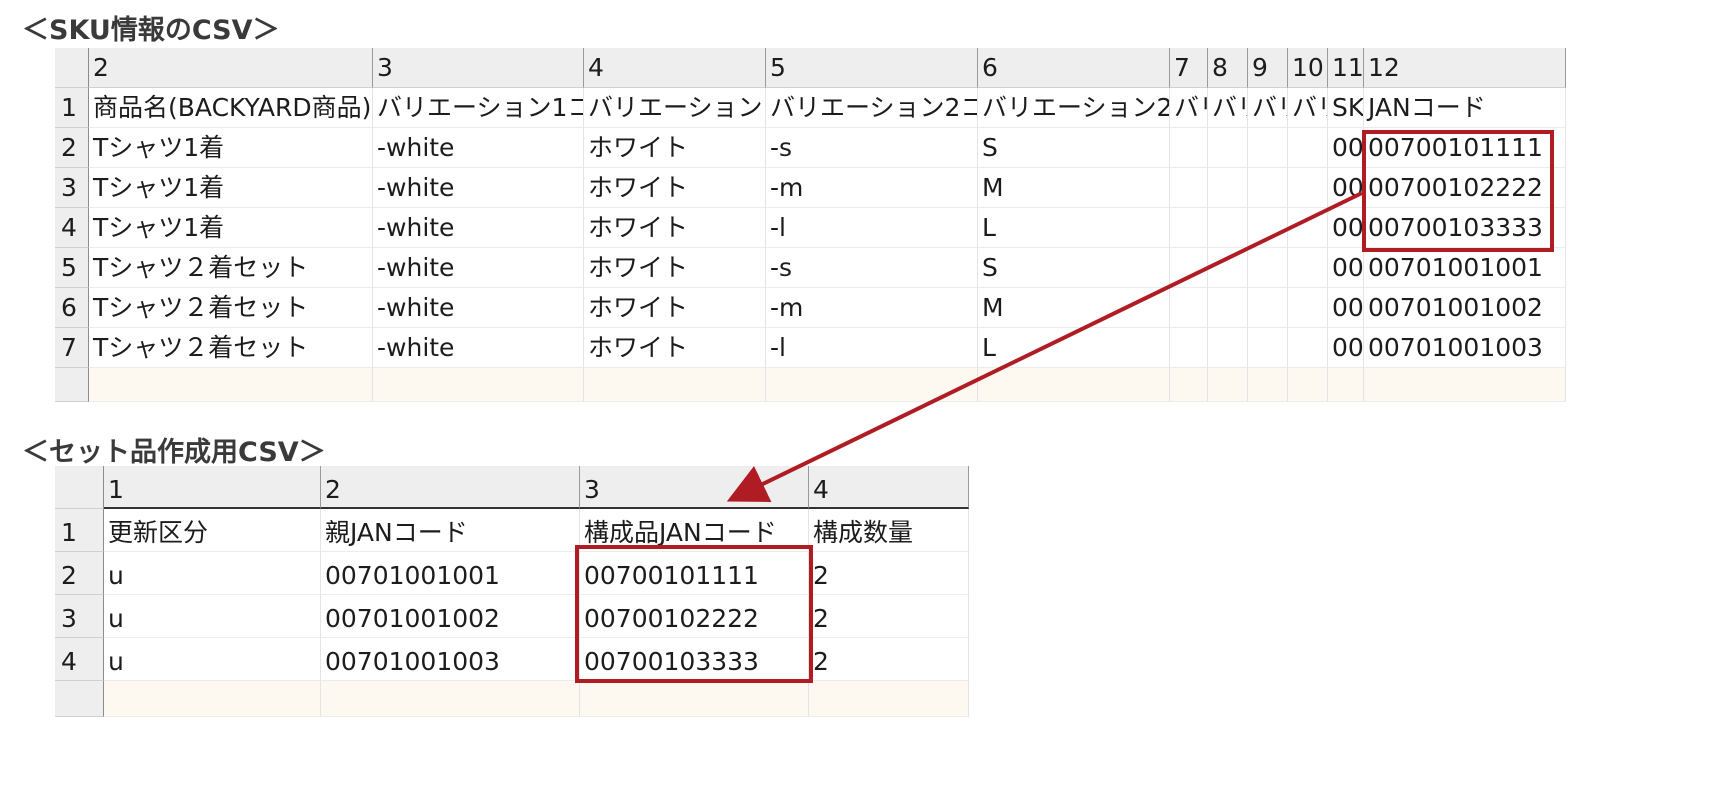  What do you see at coordinates (872, 268) in the screenshot?
I see `table-cell: -s` at bounding box center [872, 268].